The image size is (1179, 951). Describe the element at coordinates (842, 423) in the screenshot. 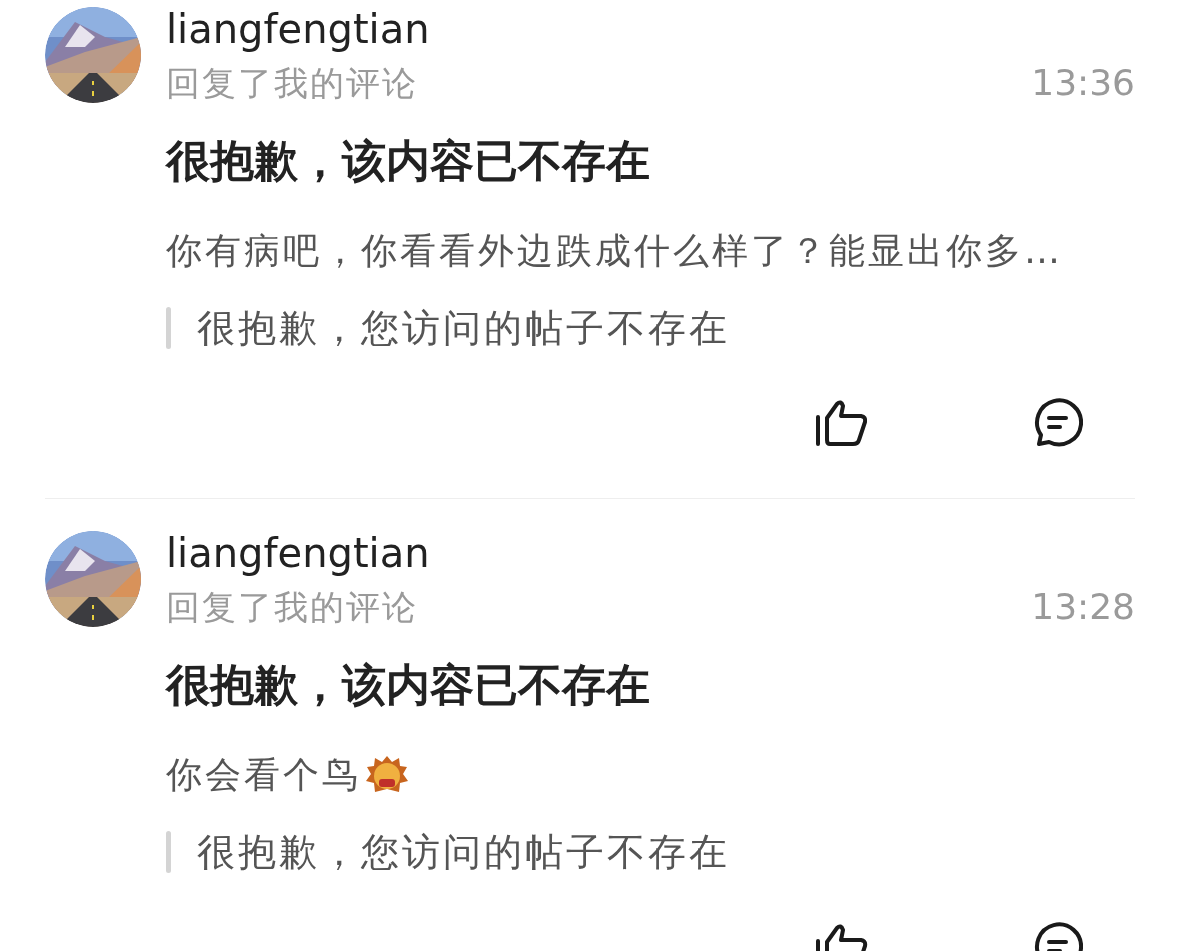

I see `thumbs-up-icon` at that location.